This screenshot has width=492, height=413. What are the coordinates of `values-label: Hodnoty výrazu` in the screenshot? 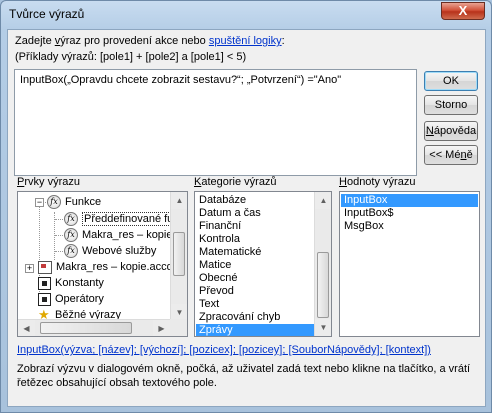 It's located at (377, 182).